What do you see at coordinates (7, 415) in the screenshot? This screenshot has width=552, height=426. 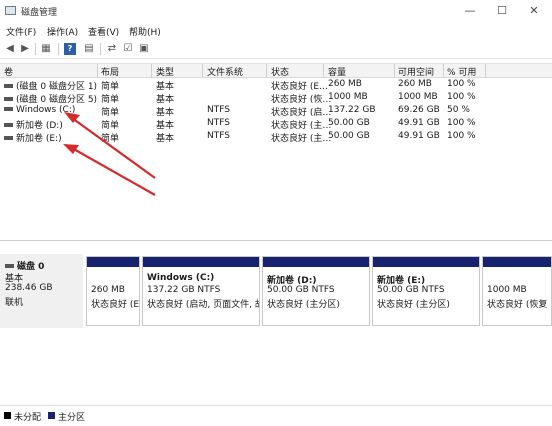 I see `legend-unallocated-swatch` at bounding box center [7, 415].